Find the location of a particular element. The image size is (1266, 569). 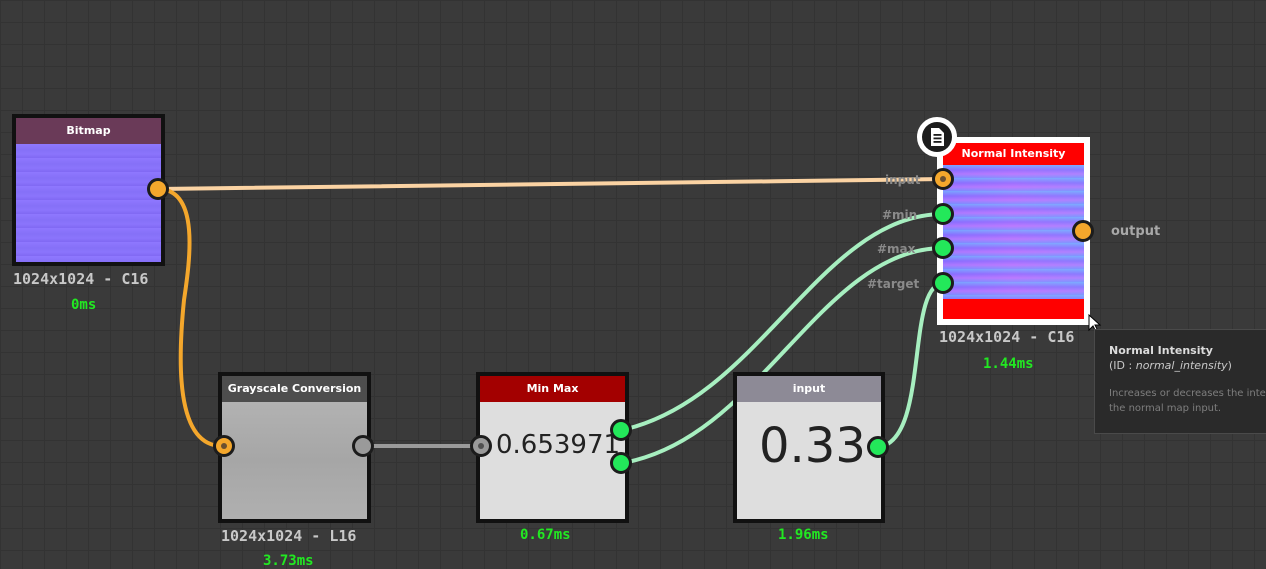

node-title: input is located at coordinates (809, 389).